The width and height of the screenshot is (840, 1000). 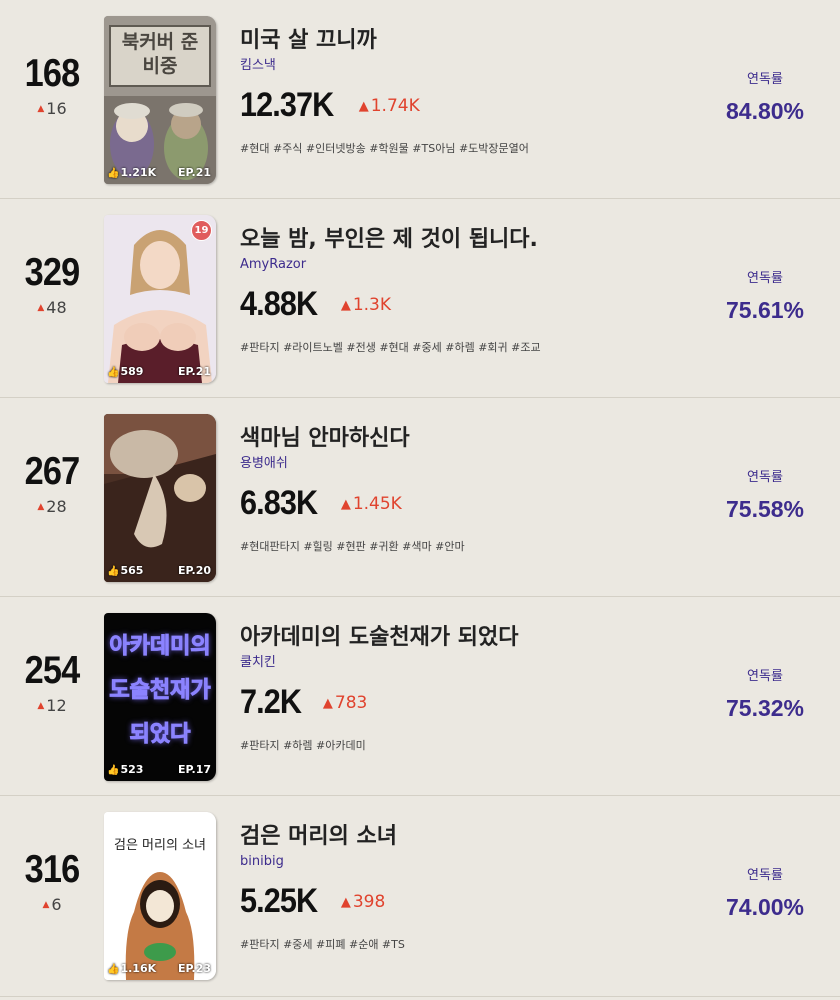 What do you see at coordinates (131, 172) in the screenshot?
I see `likes-count: 👍1.21K` at bounding box center [131, 172].